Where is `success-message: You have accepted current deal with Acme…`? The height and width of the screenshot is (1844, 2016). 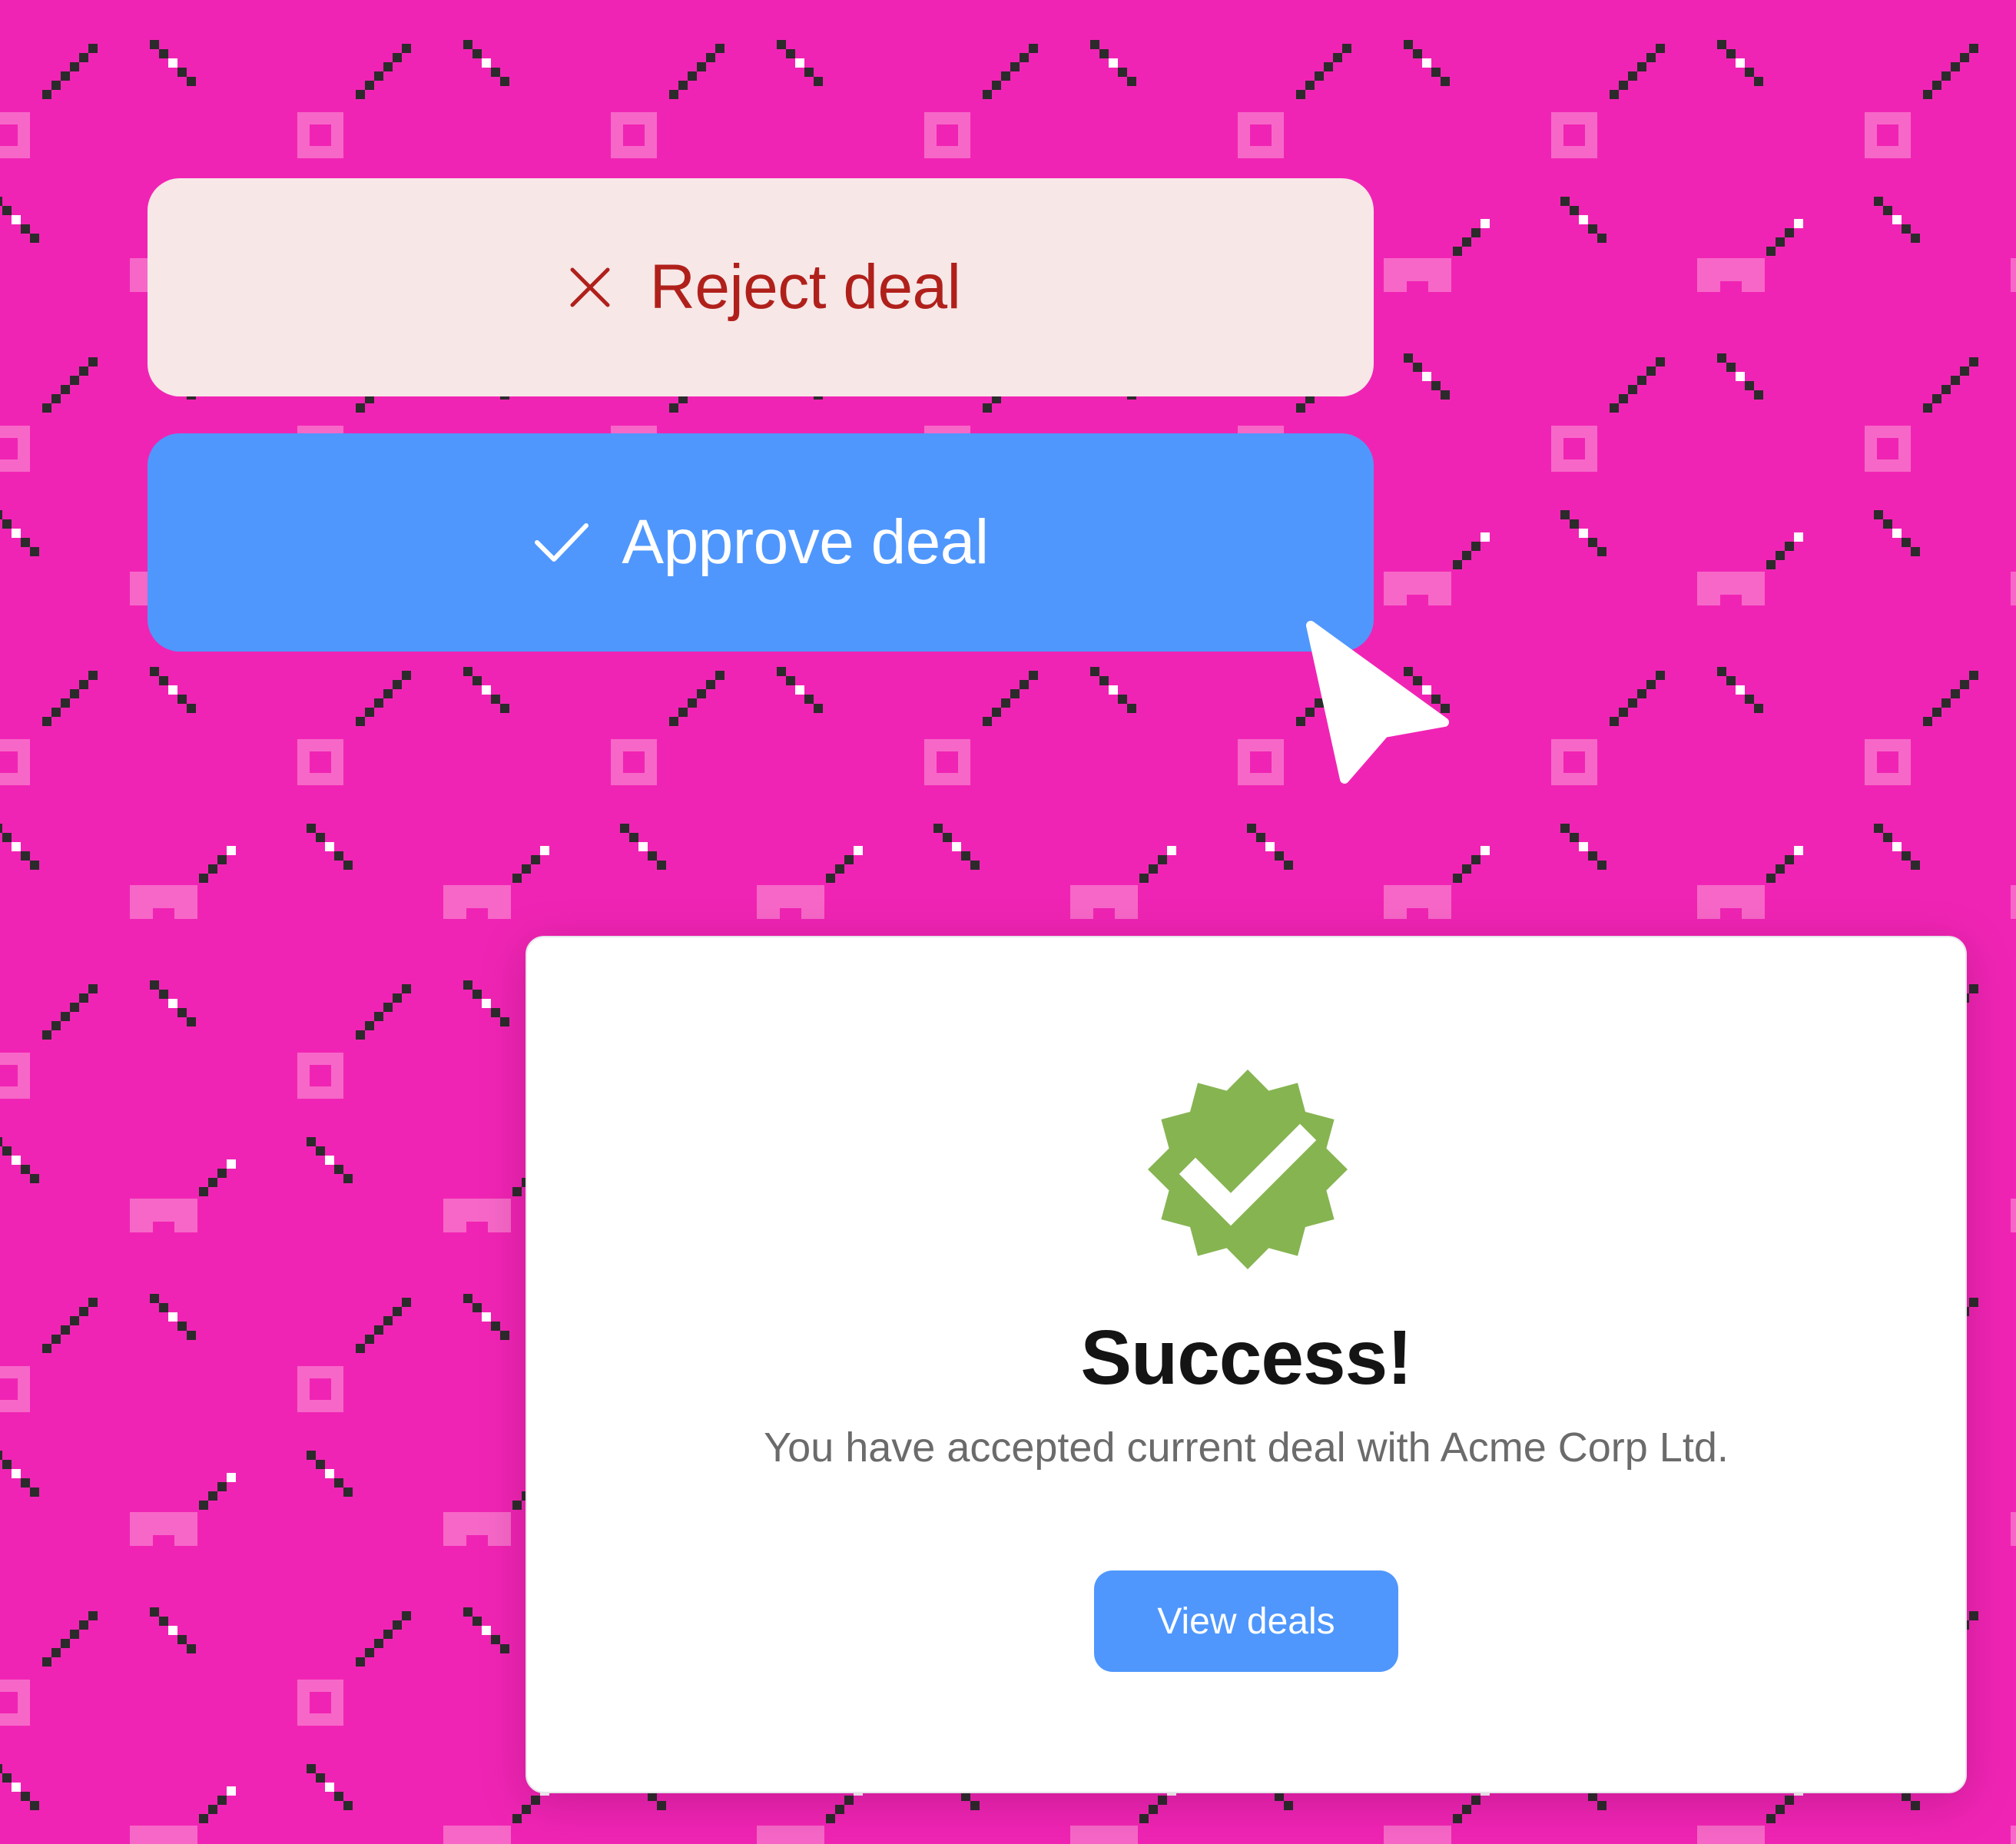
success-message: You have accepted current deal with Acme… is located at coordinates (1247, 1447).